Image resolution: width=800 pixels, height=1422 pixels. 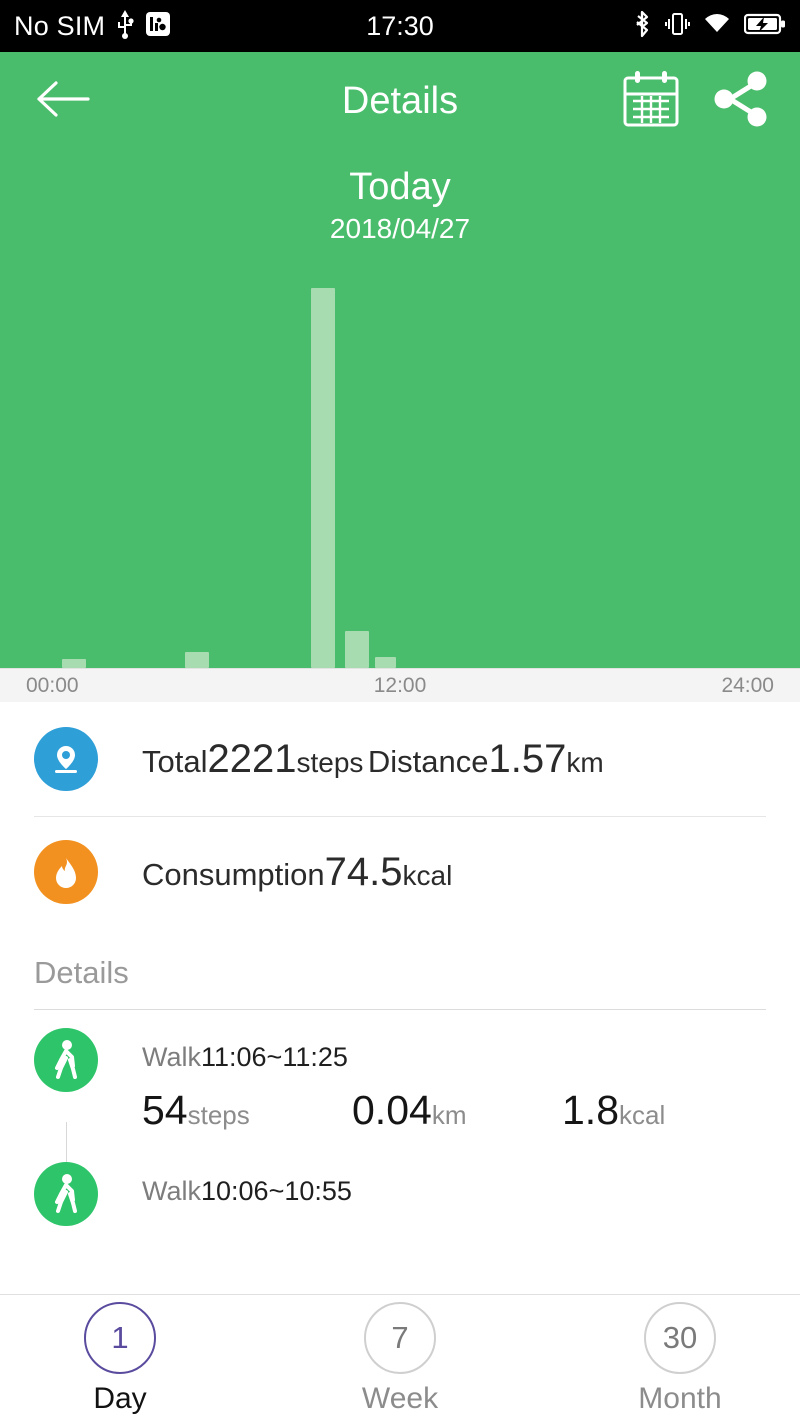 I want to click on tab-month-label: Month, so click(x=680, y=1398).